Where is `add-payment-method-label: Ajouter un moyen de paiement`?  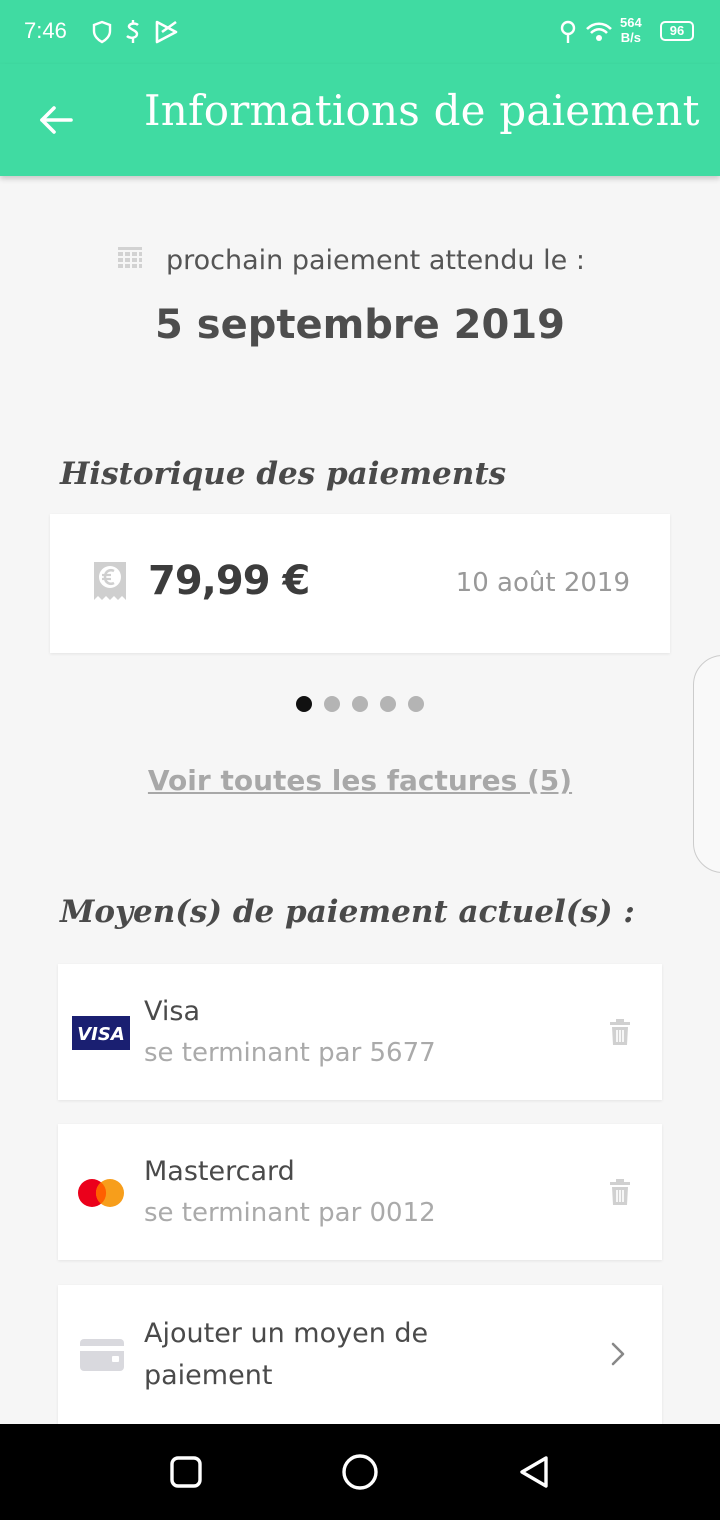 add-payment-method-label: Ajouter un moyen de paiement is located at coordinates (286, 1354).